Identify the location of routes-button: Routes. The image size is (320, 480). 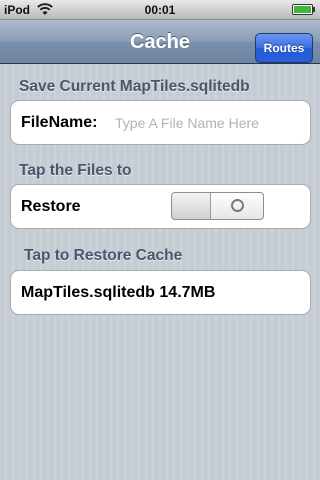
(284, 48).